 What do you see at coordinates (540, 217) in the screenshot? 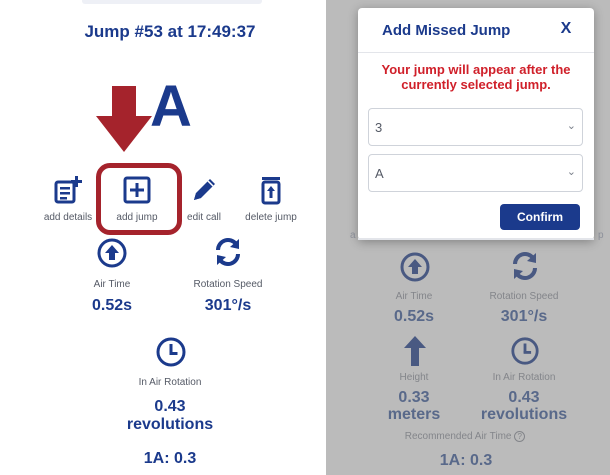
I see `confirm-button: Confirm` at bounding box center [540, 217].